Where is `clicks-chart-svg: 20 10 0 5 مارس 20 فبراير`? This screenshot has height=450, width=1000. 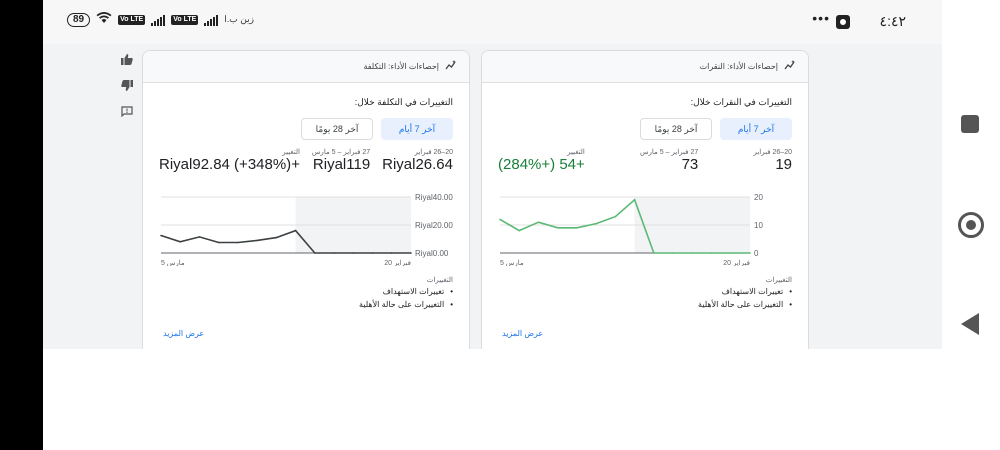 clicks-chart-svg: 20 10 0 5 مارس 20 فبراير is located at coordinates (631, 229).